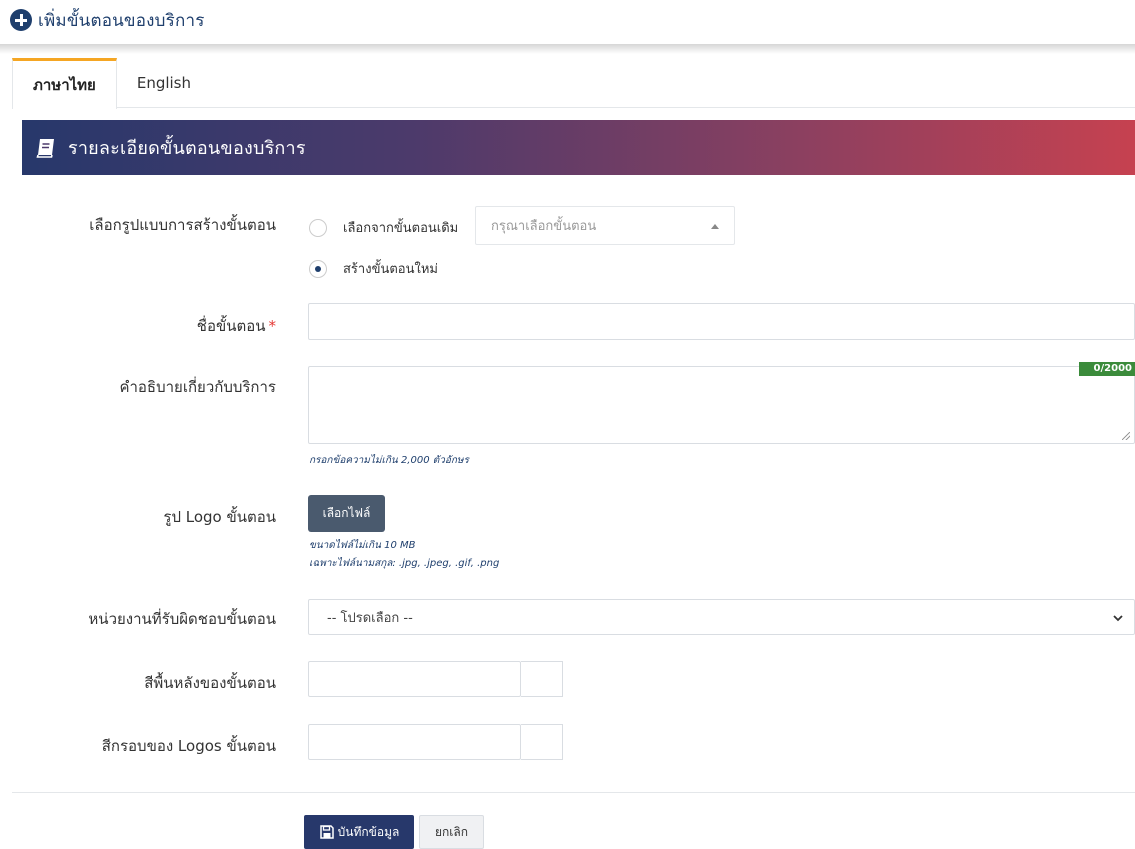 The width and height of the screenshot is (1135, 849). I want to click on radio-existing-step: เลือกจากขั้นตอนเดิม, so click(383, 227).